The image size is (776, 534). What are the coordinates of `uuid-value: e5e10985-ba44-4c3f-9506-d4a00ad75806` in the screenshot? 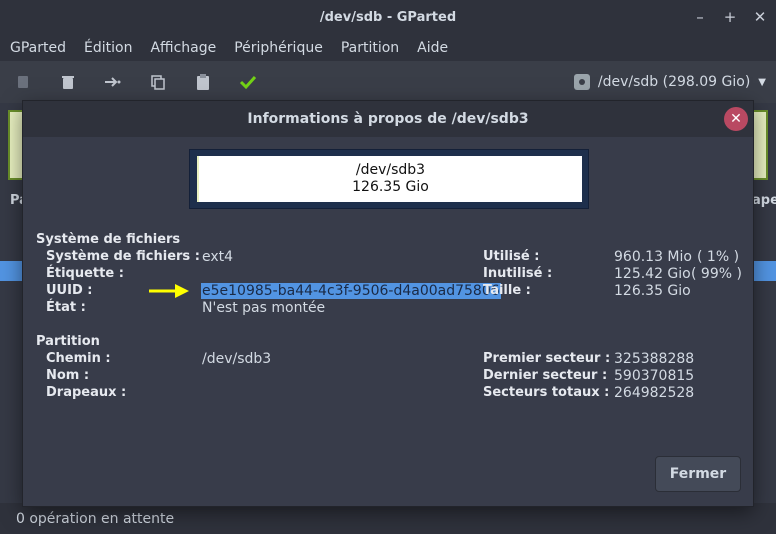 It's located at (351, 291).